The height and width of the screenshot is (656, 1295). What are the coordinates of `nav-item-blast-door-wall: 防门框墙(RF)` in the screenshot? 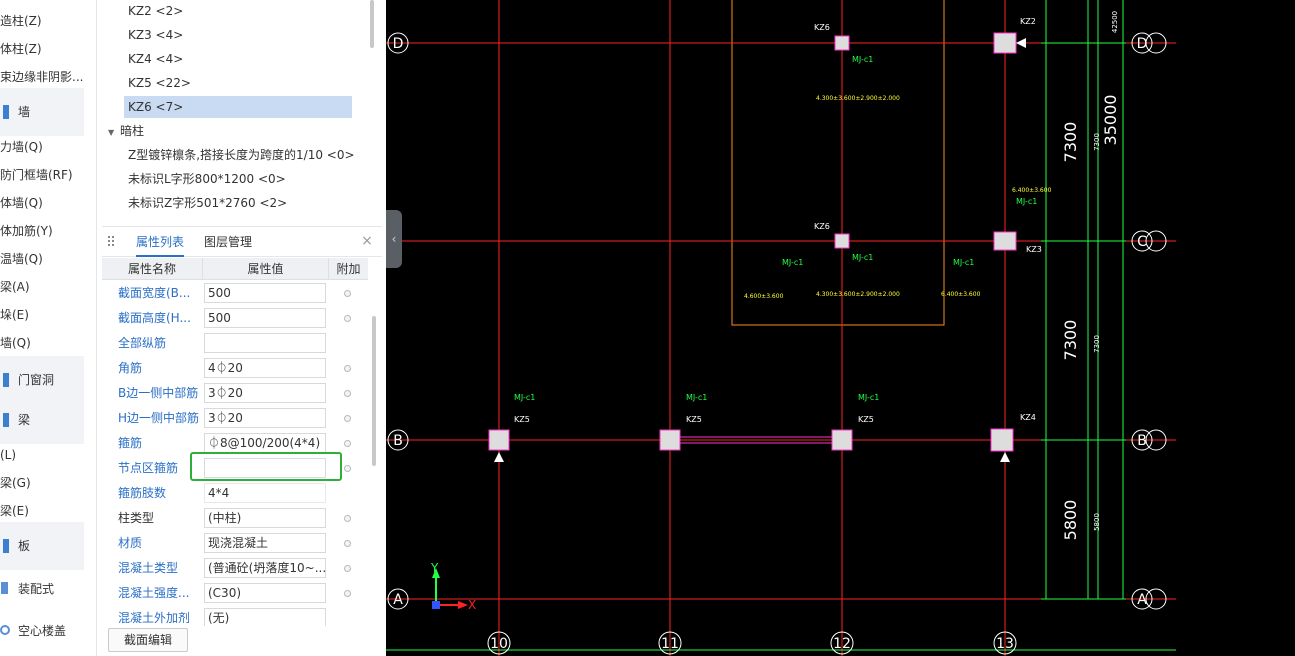 It's located at (36, 175).